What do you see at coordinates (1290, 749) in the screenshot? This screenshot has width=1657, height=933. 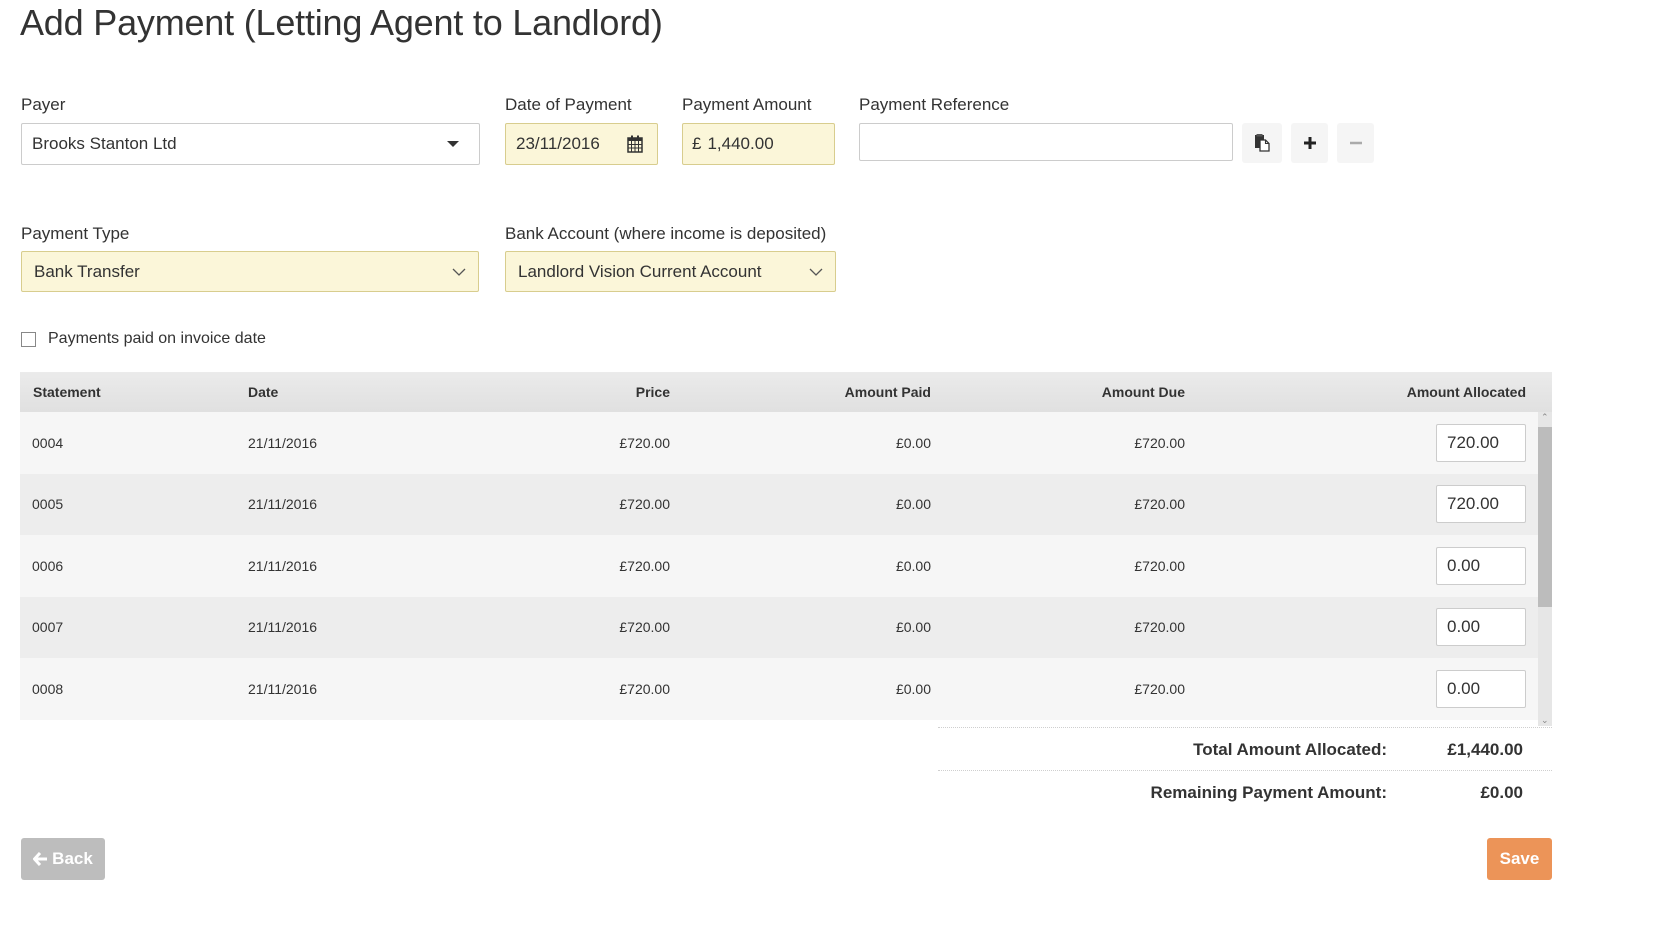 I see `total-allocated-label: Total Amount Allocated:` at bounding box center [1290, 749].